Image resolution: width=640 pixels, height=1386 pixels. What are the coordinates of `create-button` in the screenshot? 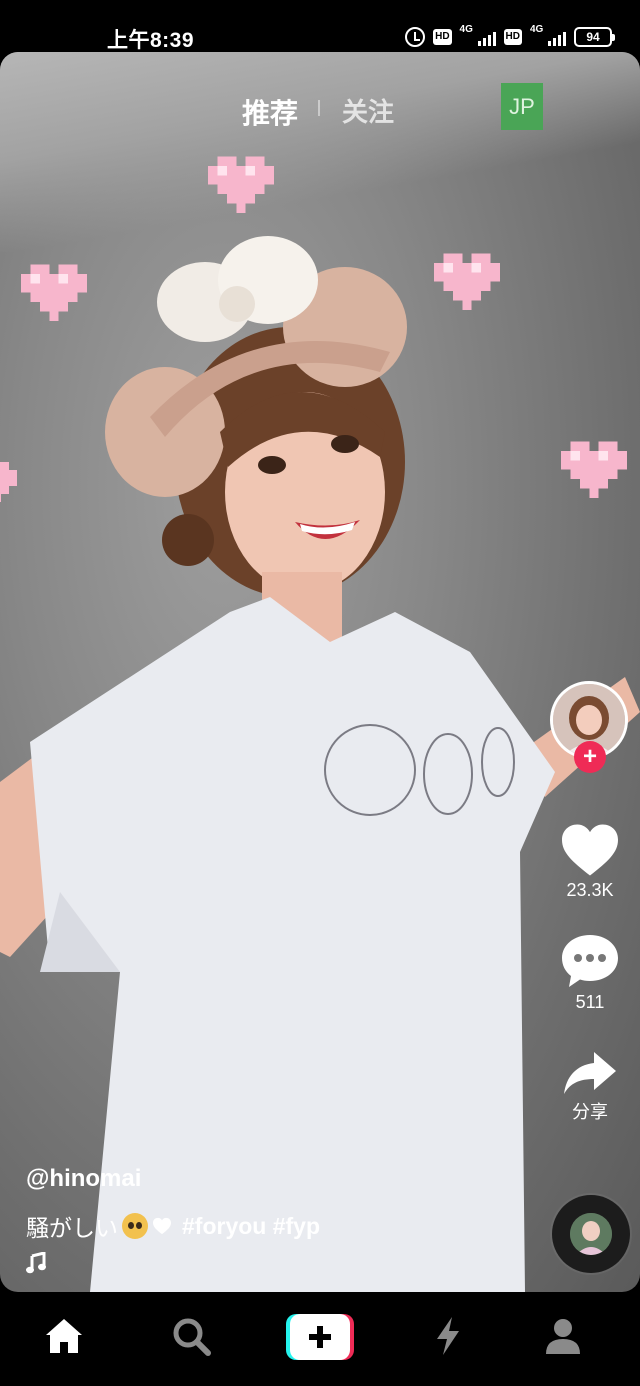 It's located at (320, 1337).